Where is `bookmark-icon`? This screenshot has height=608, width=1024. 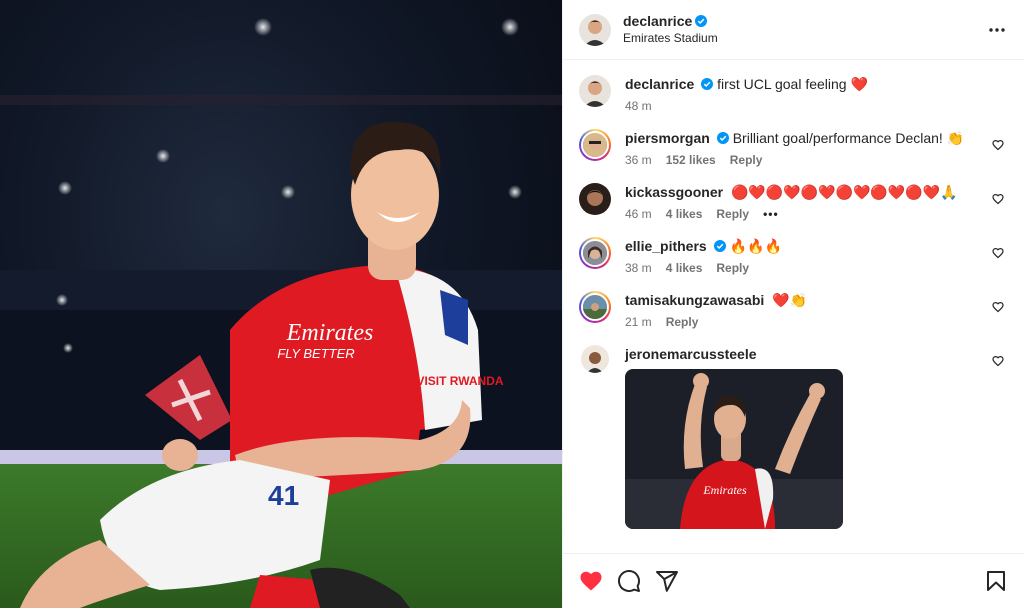 bookmark-icon is located at coordinates (996, 581).